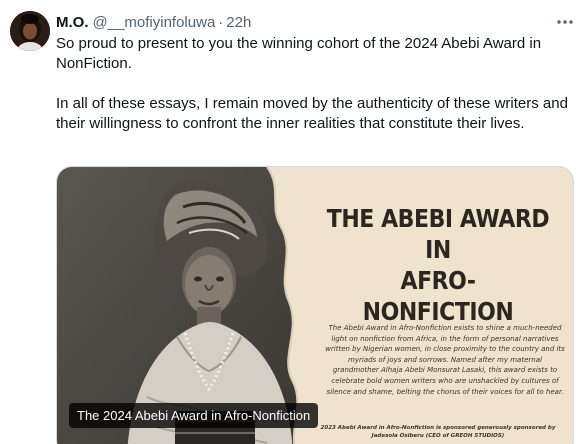 Image resolution: width=588 pixels, height=444 pixels. I want to click on poster-title-line-1: THE ABEBI AWARD, so click(438, 218).